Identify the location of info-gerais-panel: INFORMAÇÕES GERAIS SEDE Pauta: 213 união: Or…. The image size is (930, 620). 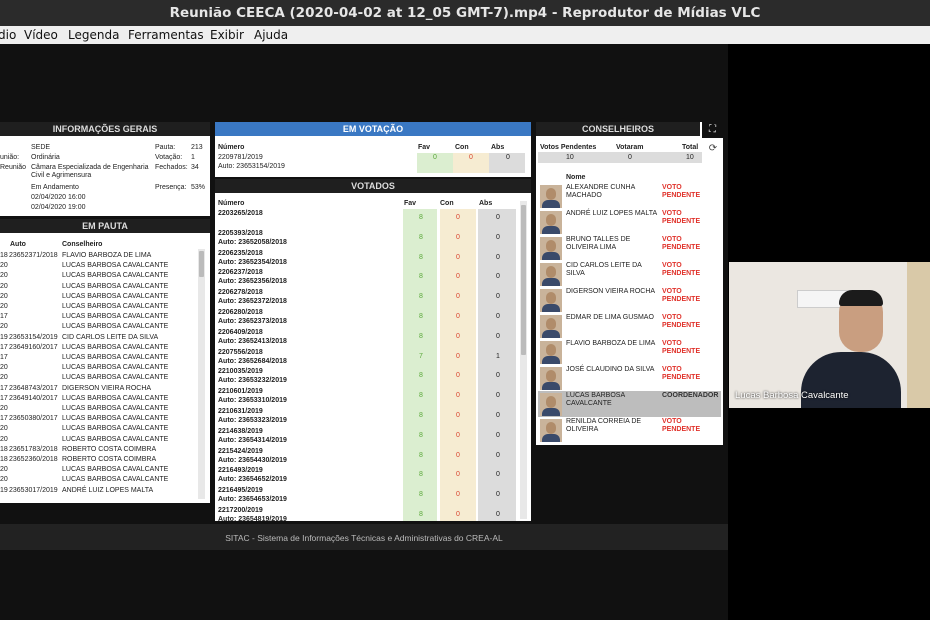
(105, 169).